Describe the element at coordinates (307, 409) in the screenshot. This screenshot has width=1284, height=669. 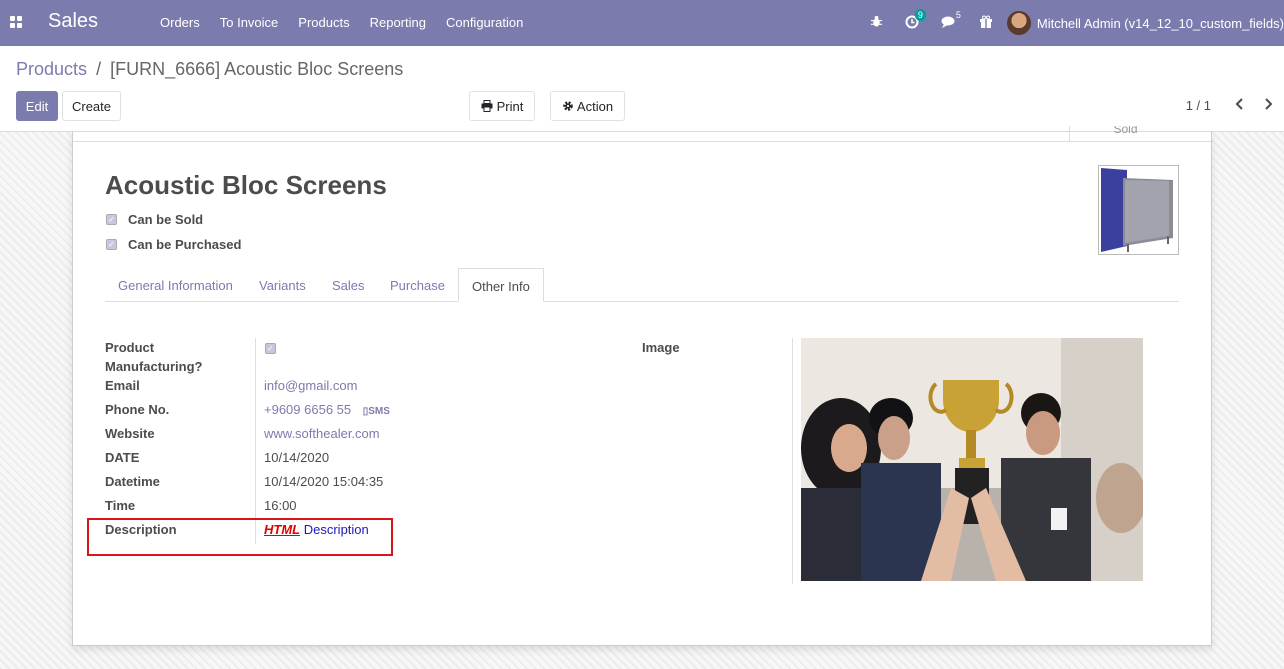
I see `phone-value: +9609 6656 55` at that location.